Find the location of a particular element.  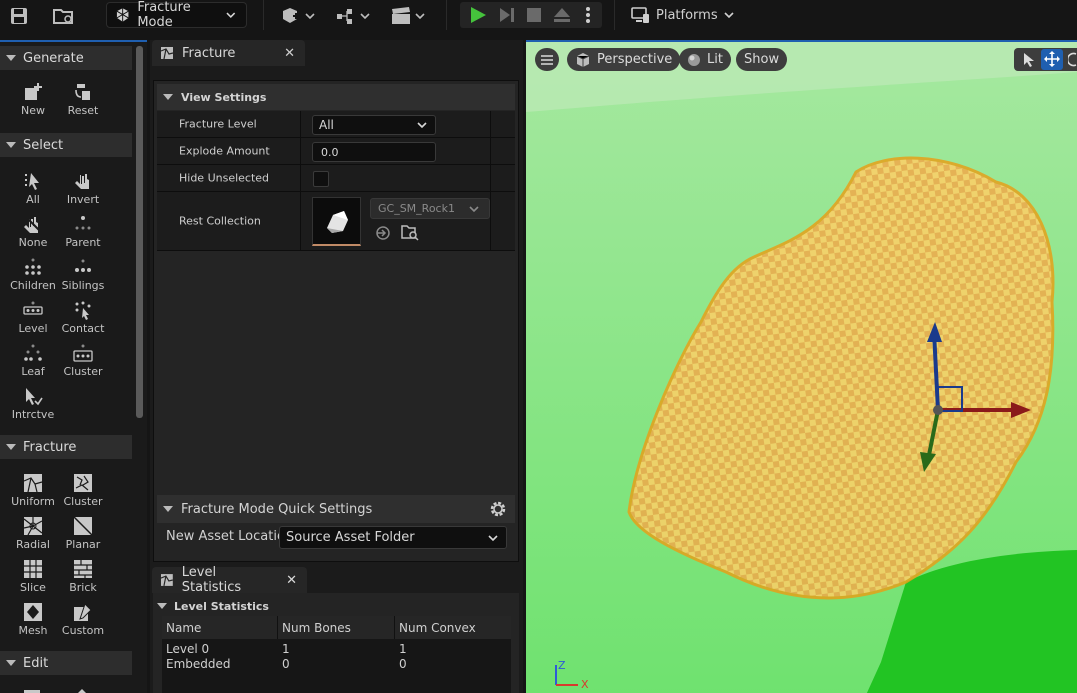

tool-reset: Reset is located at coordinates (83, 99).